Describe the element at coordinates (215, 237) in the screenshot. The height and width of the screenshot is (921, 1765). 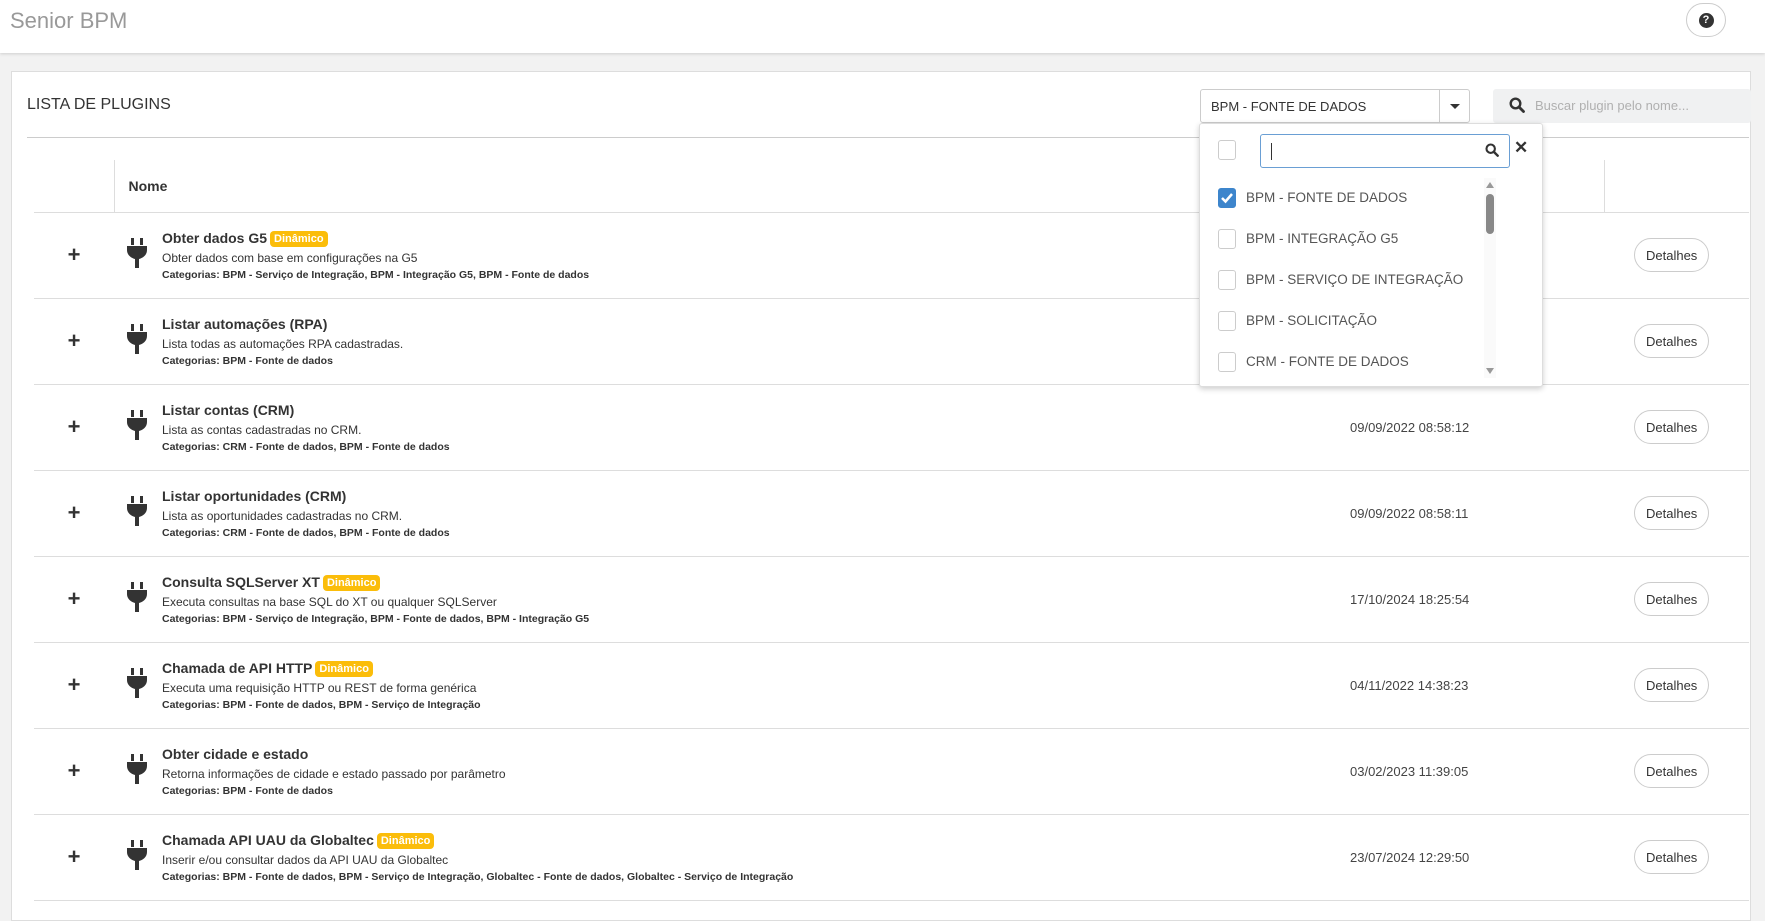
I see `plugin-name: Obter dados G5` at that location.